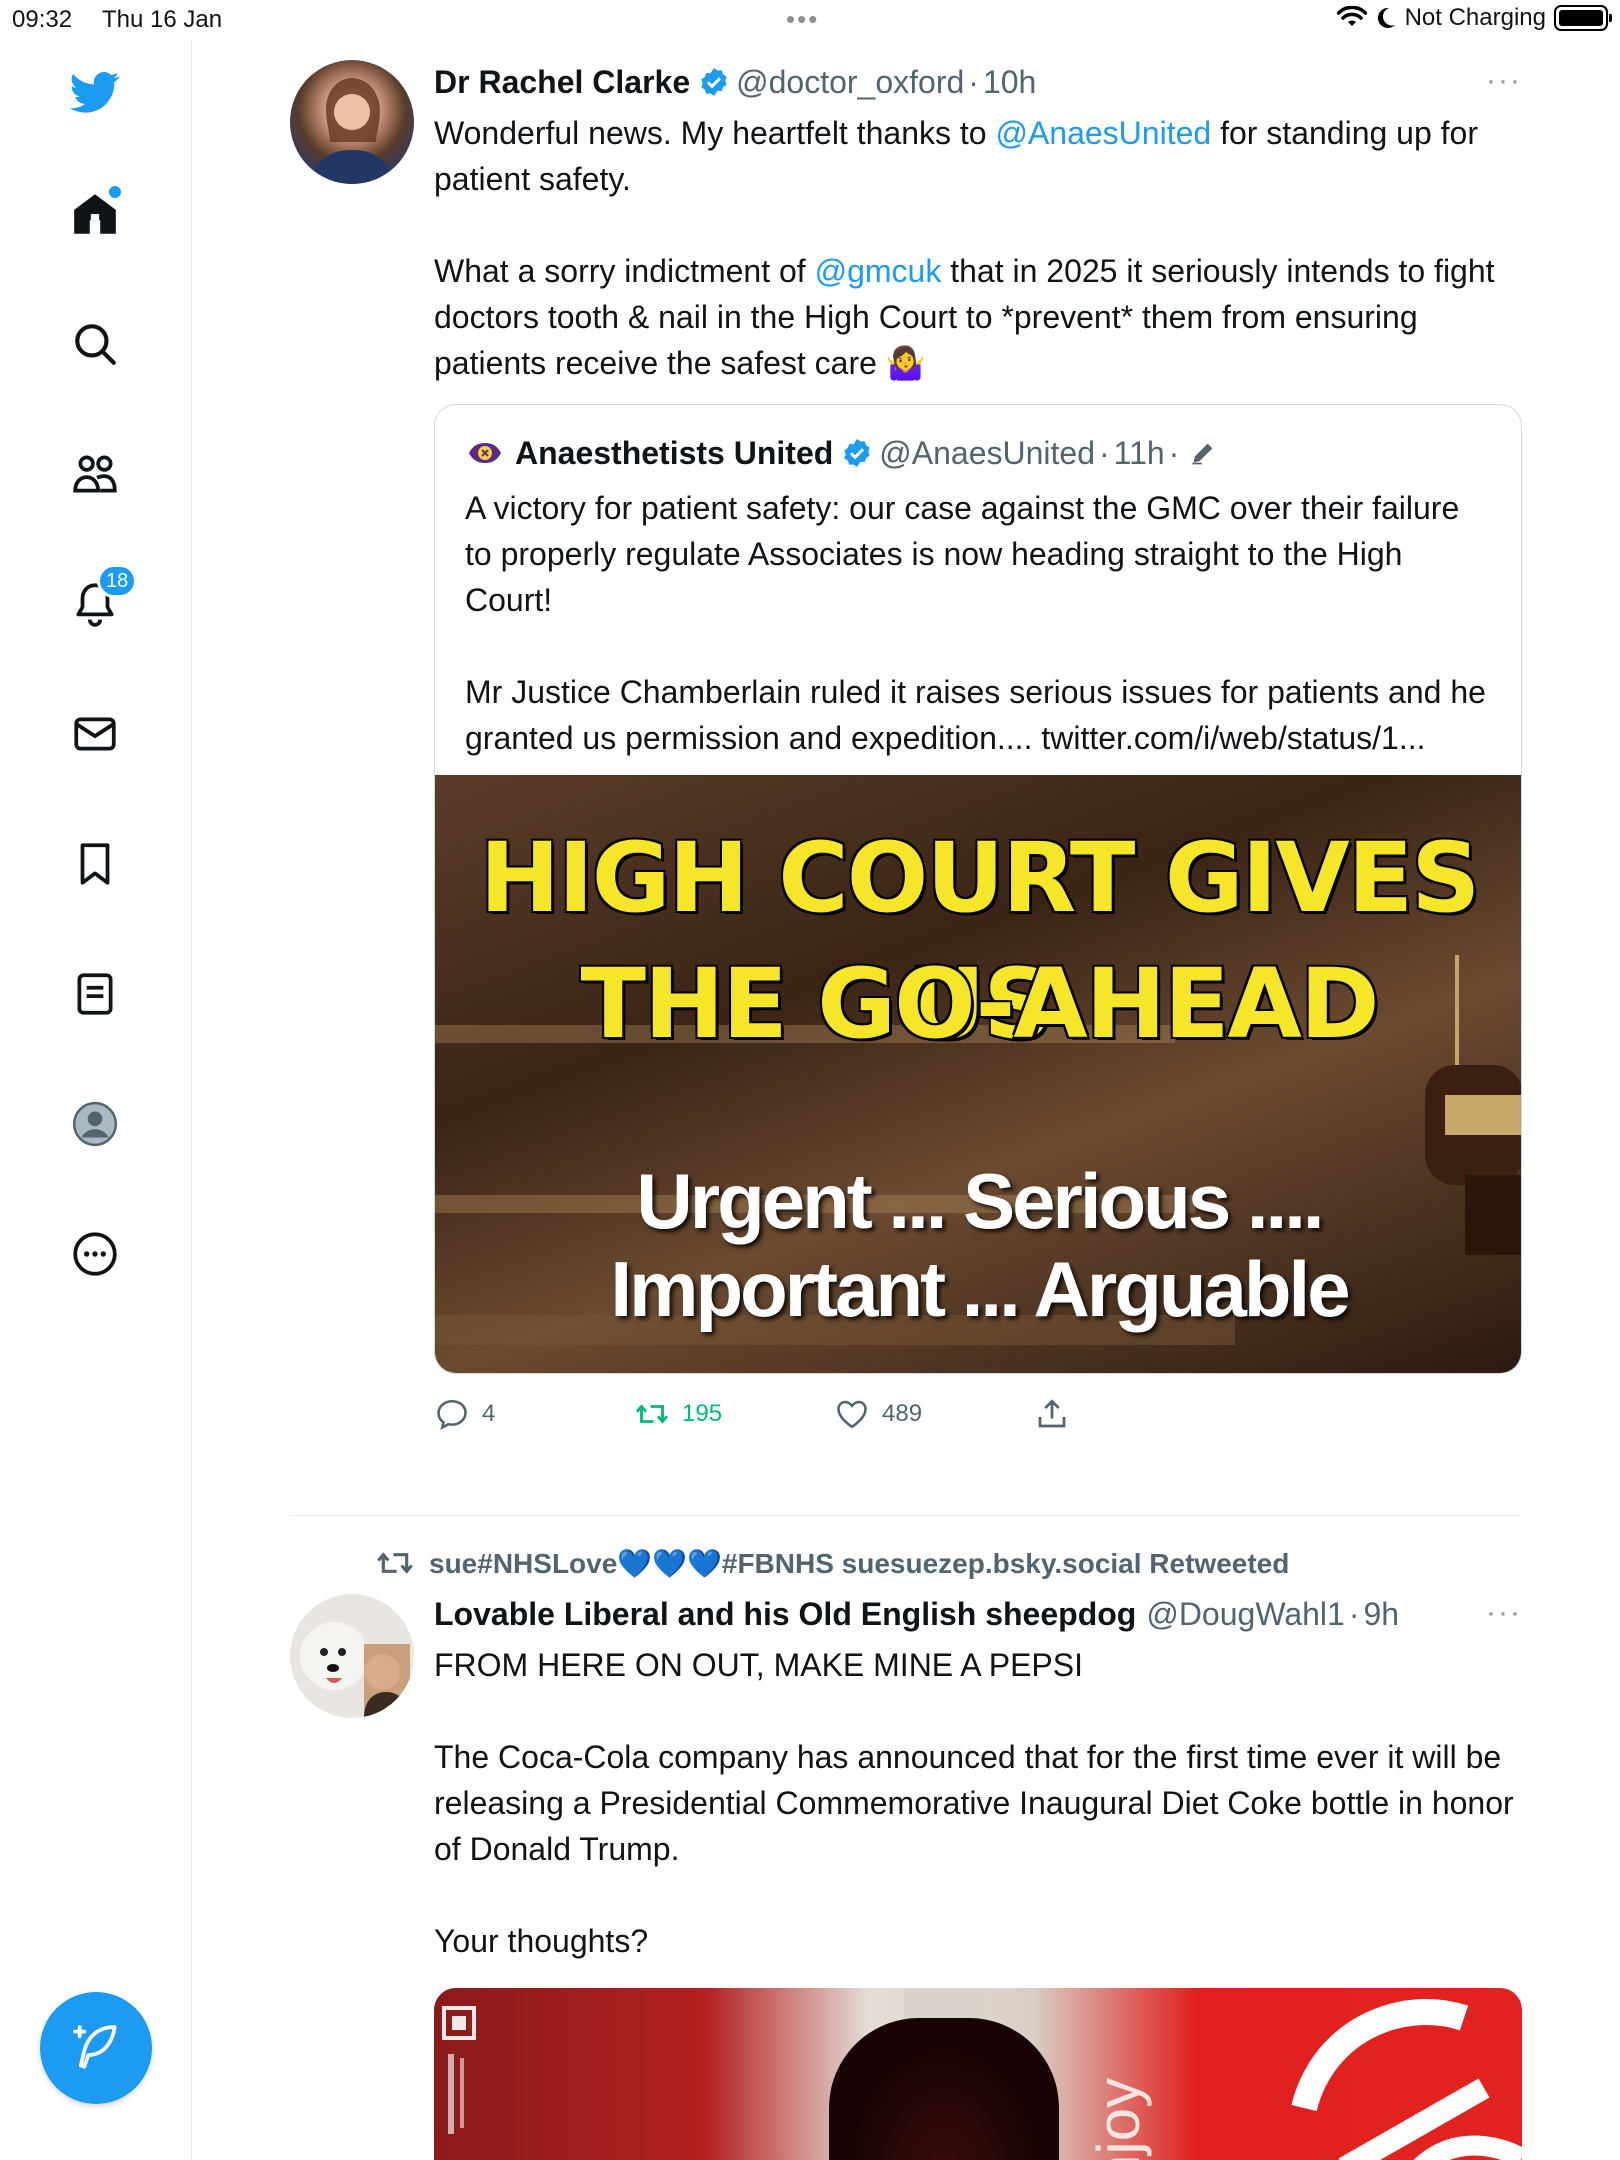 The width and height of the screenshot is (1620, 2160). Describe the element at coordinates (95, 344) in the screenshot. I see `search-icon` at that location.